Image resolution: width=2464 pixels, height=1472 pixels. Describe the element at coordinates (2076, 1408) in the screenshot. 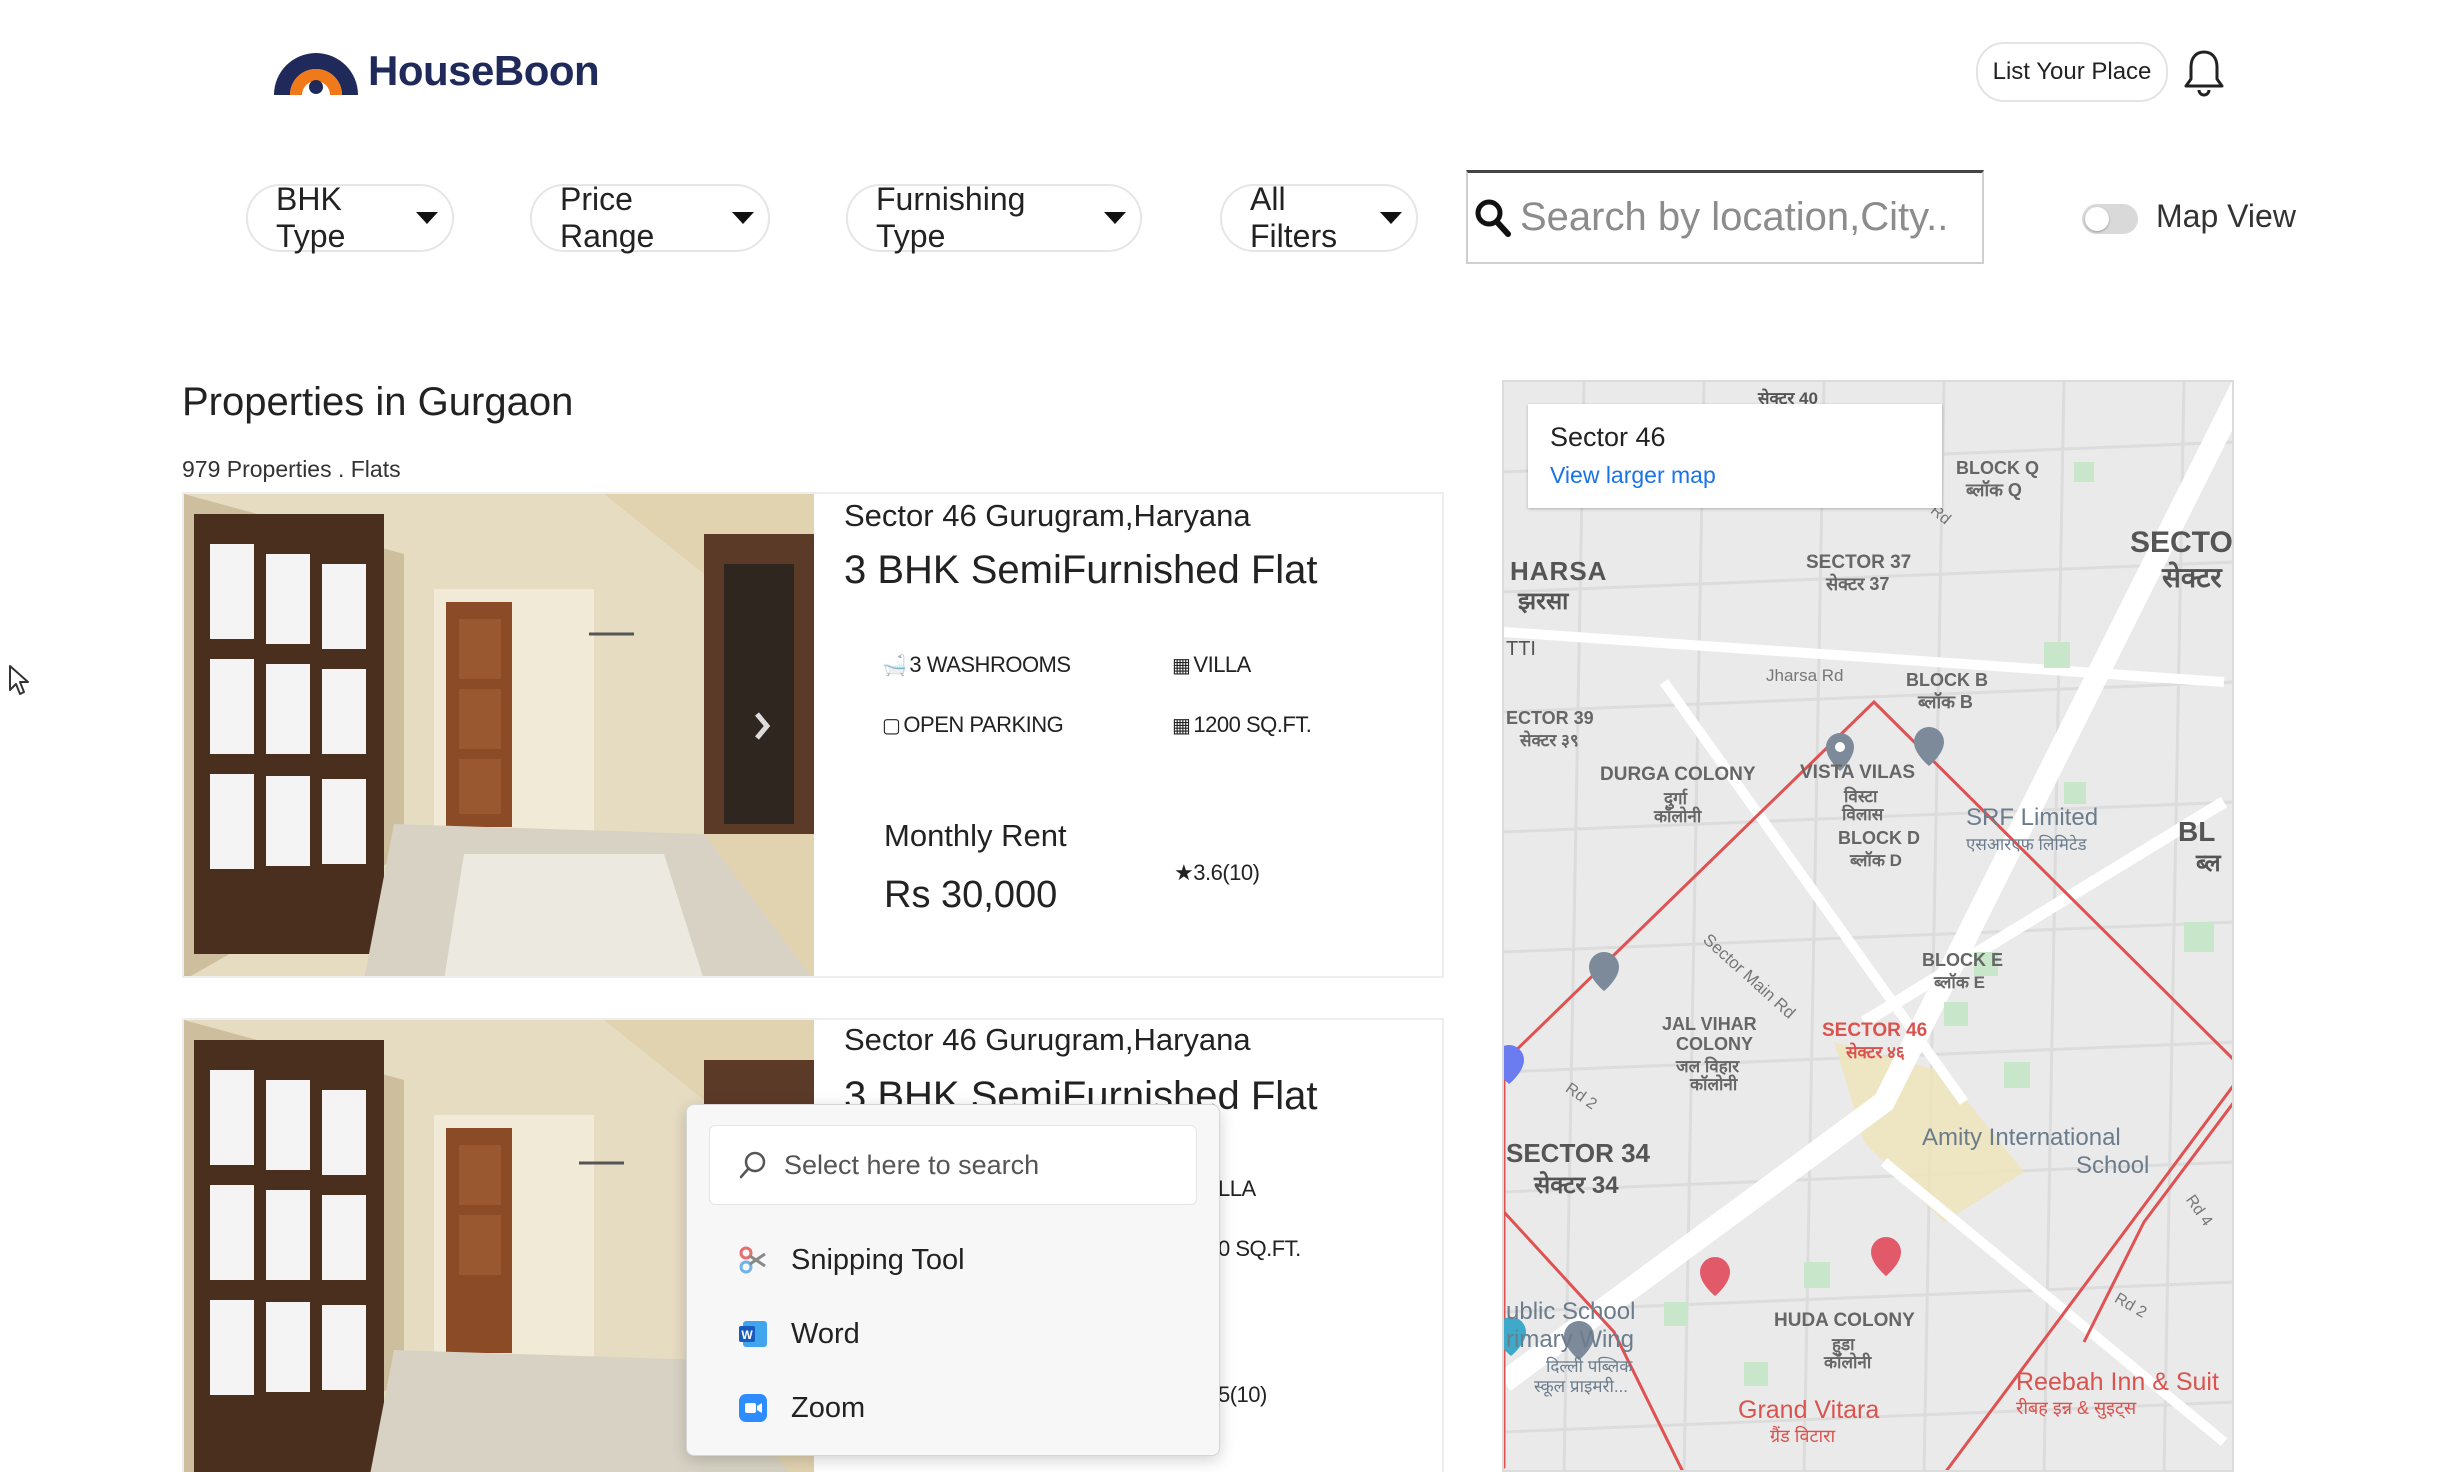

I see `map-poi-hi: रीबह इन्न & सुइट्स` at that location.